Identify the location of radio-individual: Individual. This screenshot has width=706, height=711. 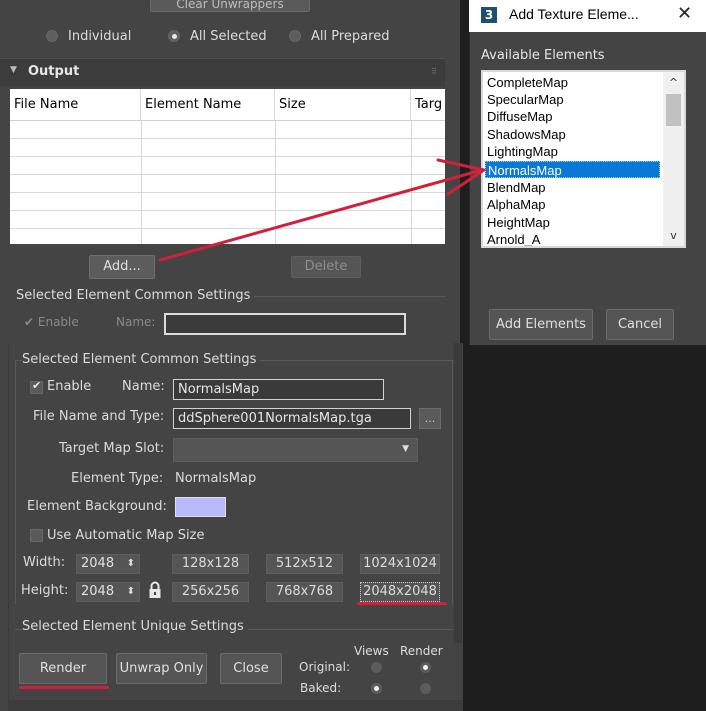
(88, 36).